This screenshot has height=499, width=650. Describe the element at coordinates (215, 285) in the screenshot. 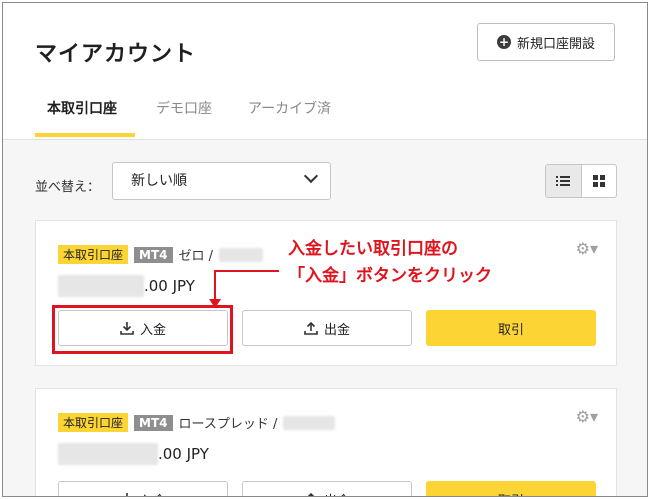

I see `annotation-arrow-stem` at that location.